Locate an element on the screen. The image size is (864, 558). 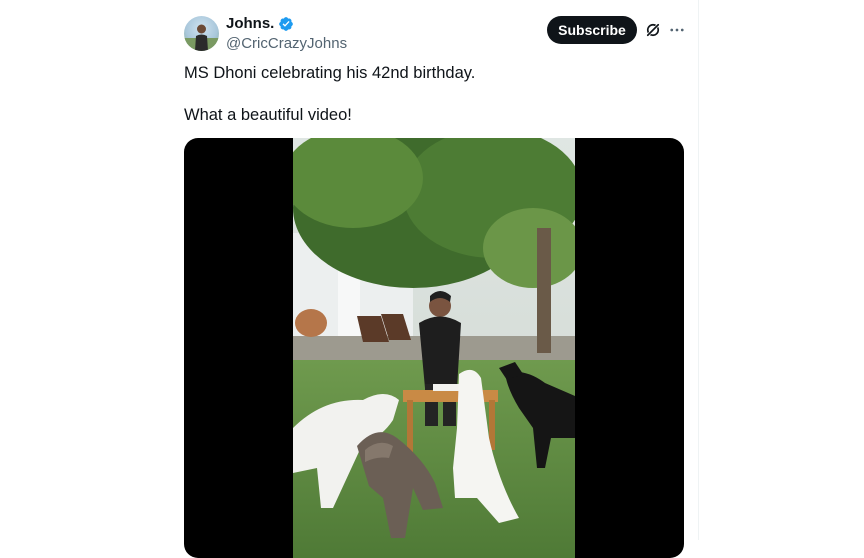
subscribe-button: Subscribe is located at coordinates (592, 30).